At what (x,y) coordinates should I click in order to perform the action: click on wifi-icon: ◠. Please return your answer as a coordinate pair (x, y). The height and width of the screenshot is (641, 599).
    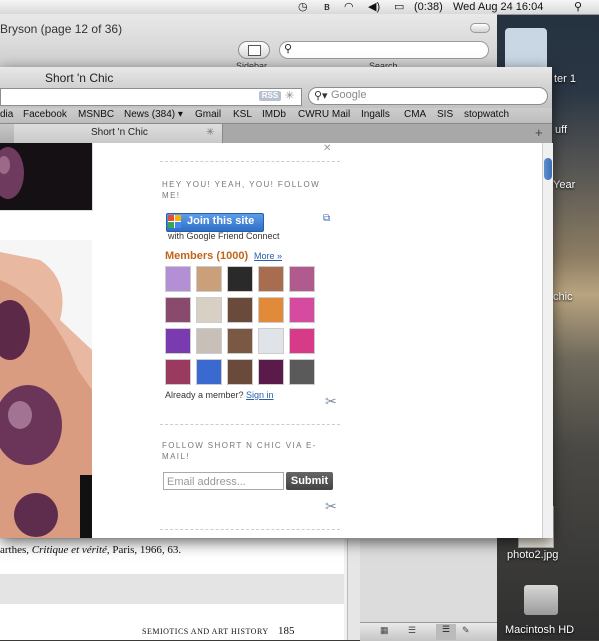
    Looking at the image, I should click on (349, 7).